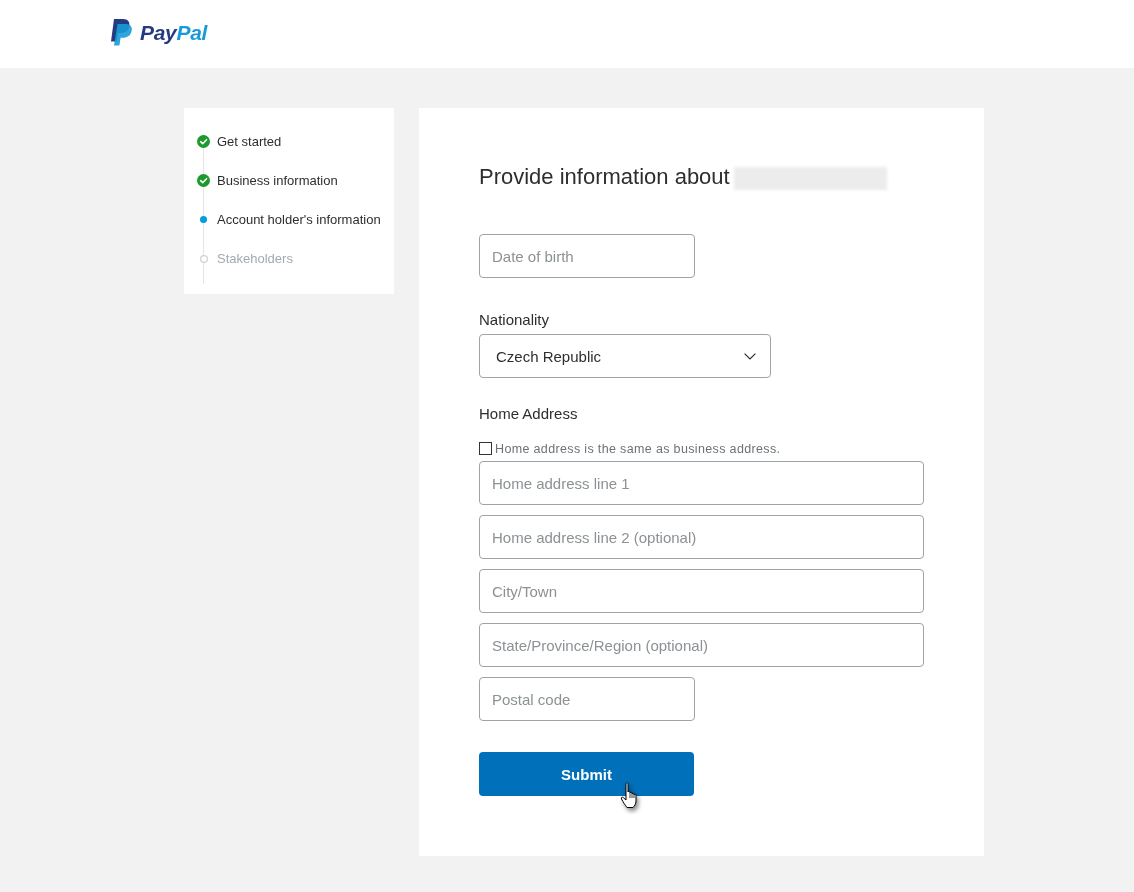  Describe the element at coordinates (586, 774) in the screenshot. I see `submit-button: Submit` at that location.